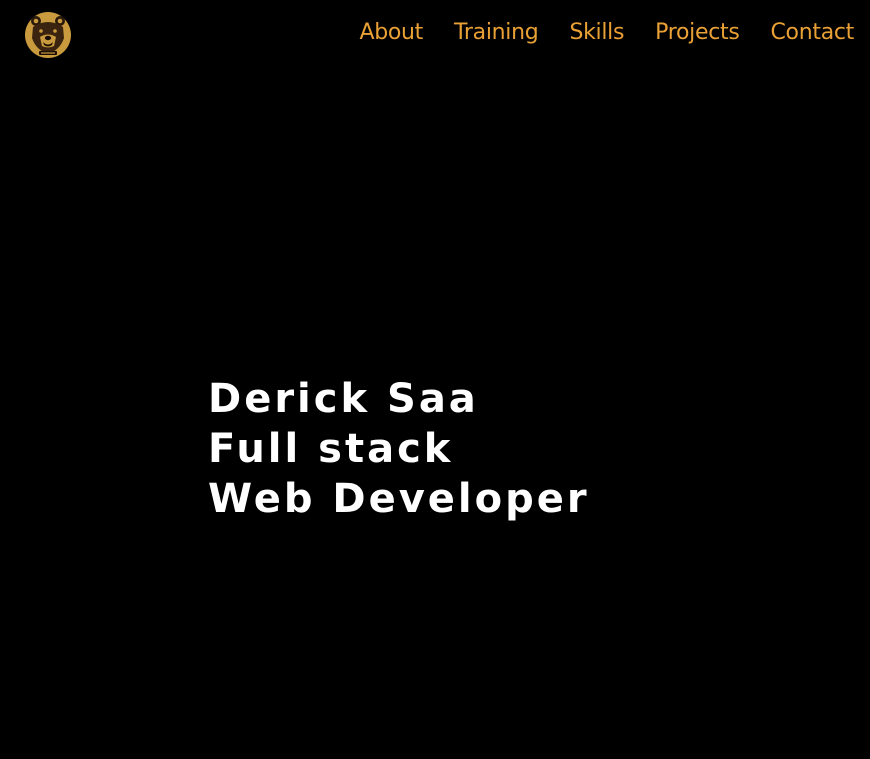 The width and height of the screenshot is (870, 759). What do you see at coordinates (391, 33) in the screenshot?
I see `nav-link-about: About` at bounding box center [391, 33].